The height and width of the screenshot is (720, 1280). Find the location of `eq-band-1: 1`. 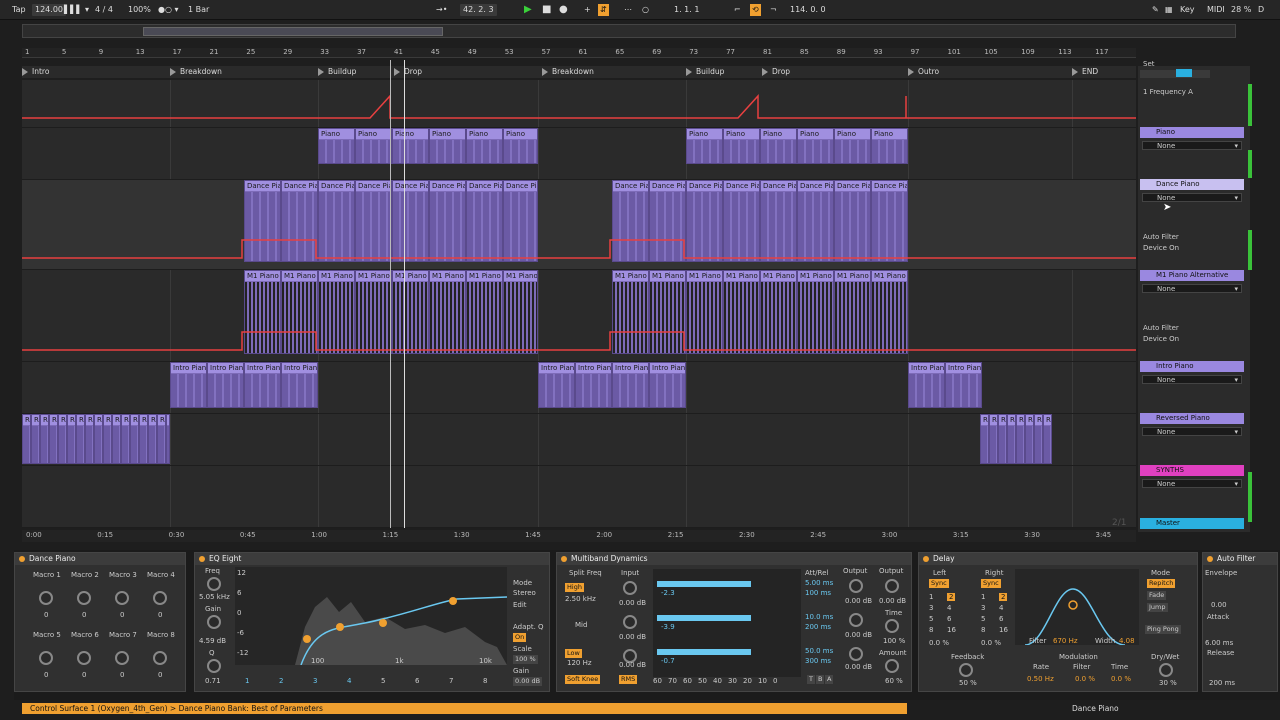

eq-band-1: 1 is located at coordinates (247, 681).